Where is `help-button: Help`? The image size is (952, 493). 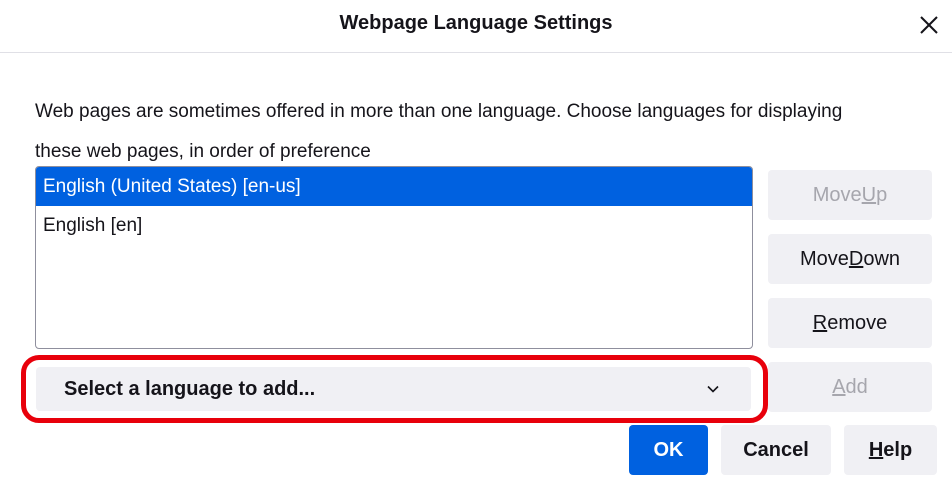 help-button: Help is located at coordinates (890, 450).